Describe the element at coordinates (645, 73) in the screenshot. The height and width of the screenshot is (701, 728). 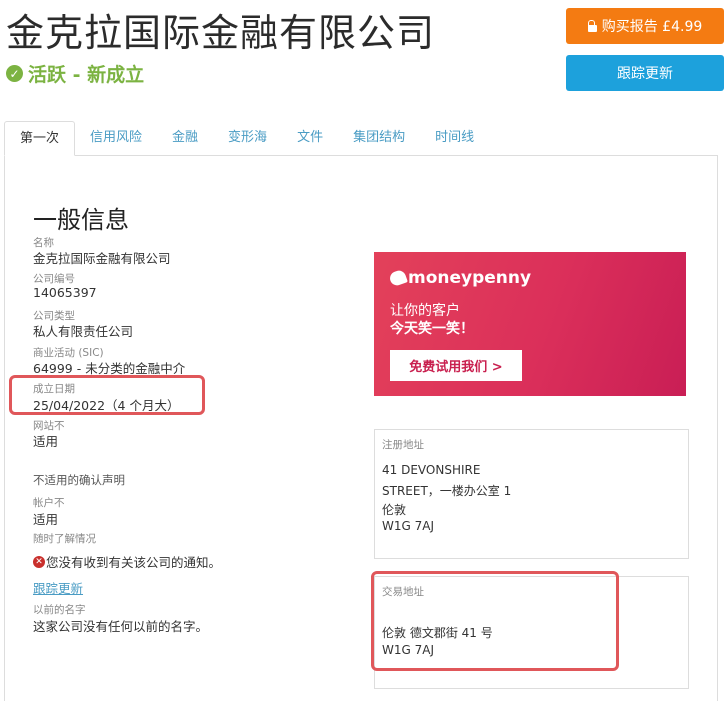
I see `follow-updates-button: 跟踪更新` at that location.